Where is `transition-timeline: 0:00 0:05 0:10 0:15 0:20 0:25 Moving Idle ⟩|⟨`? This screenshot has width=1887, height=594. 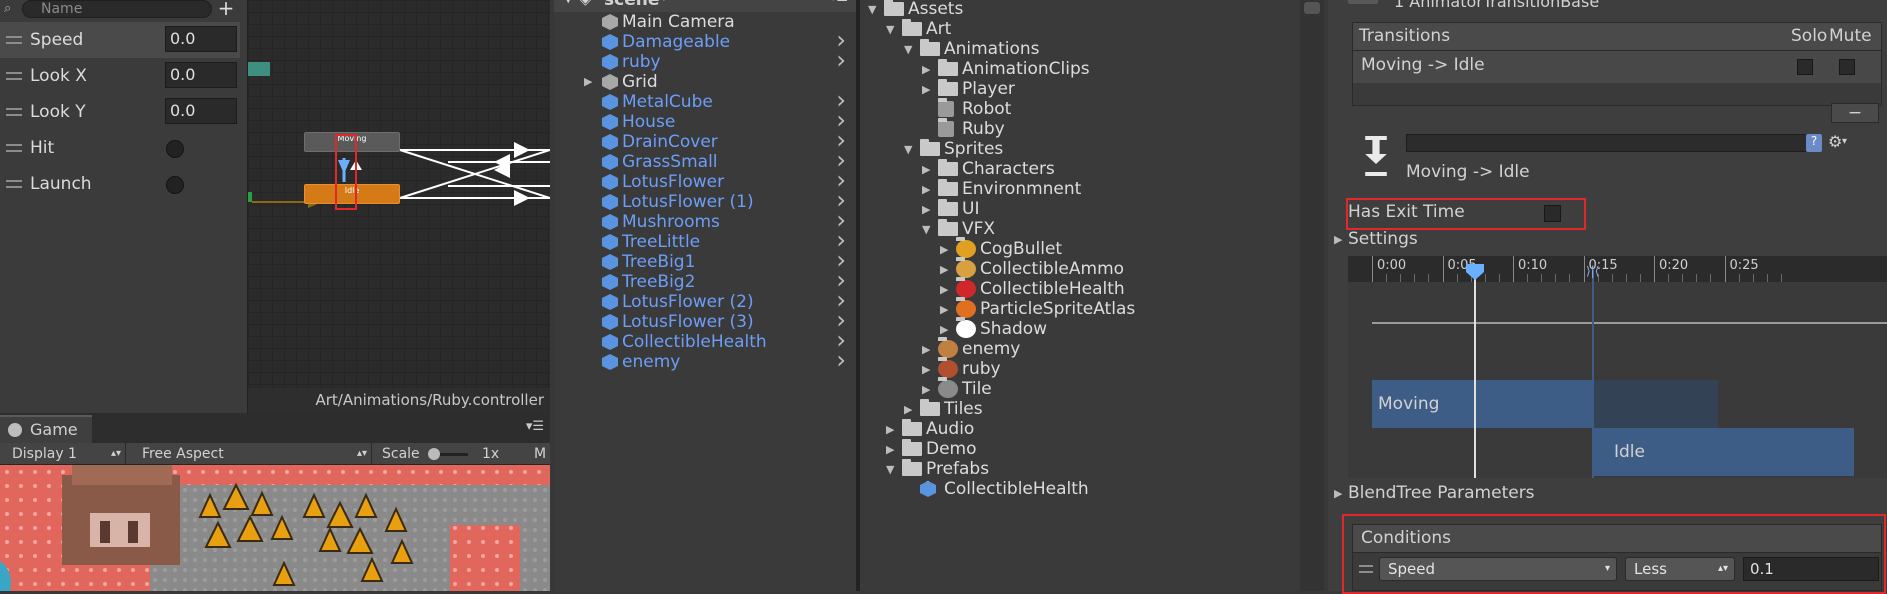
transition-timeline: 0:00 0:05 0:10 0:15 0:20 0:25 Moving Idle ⟩|⟨ is located at coordinates (1617, 367).